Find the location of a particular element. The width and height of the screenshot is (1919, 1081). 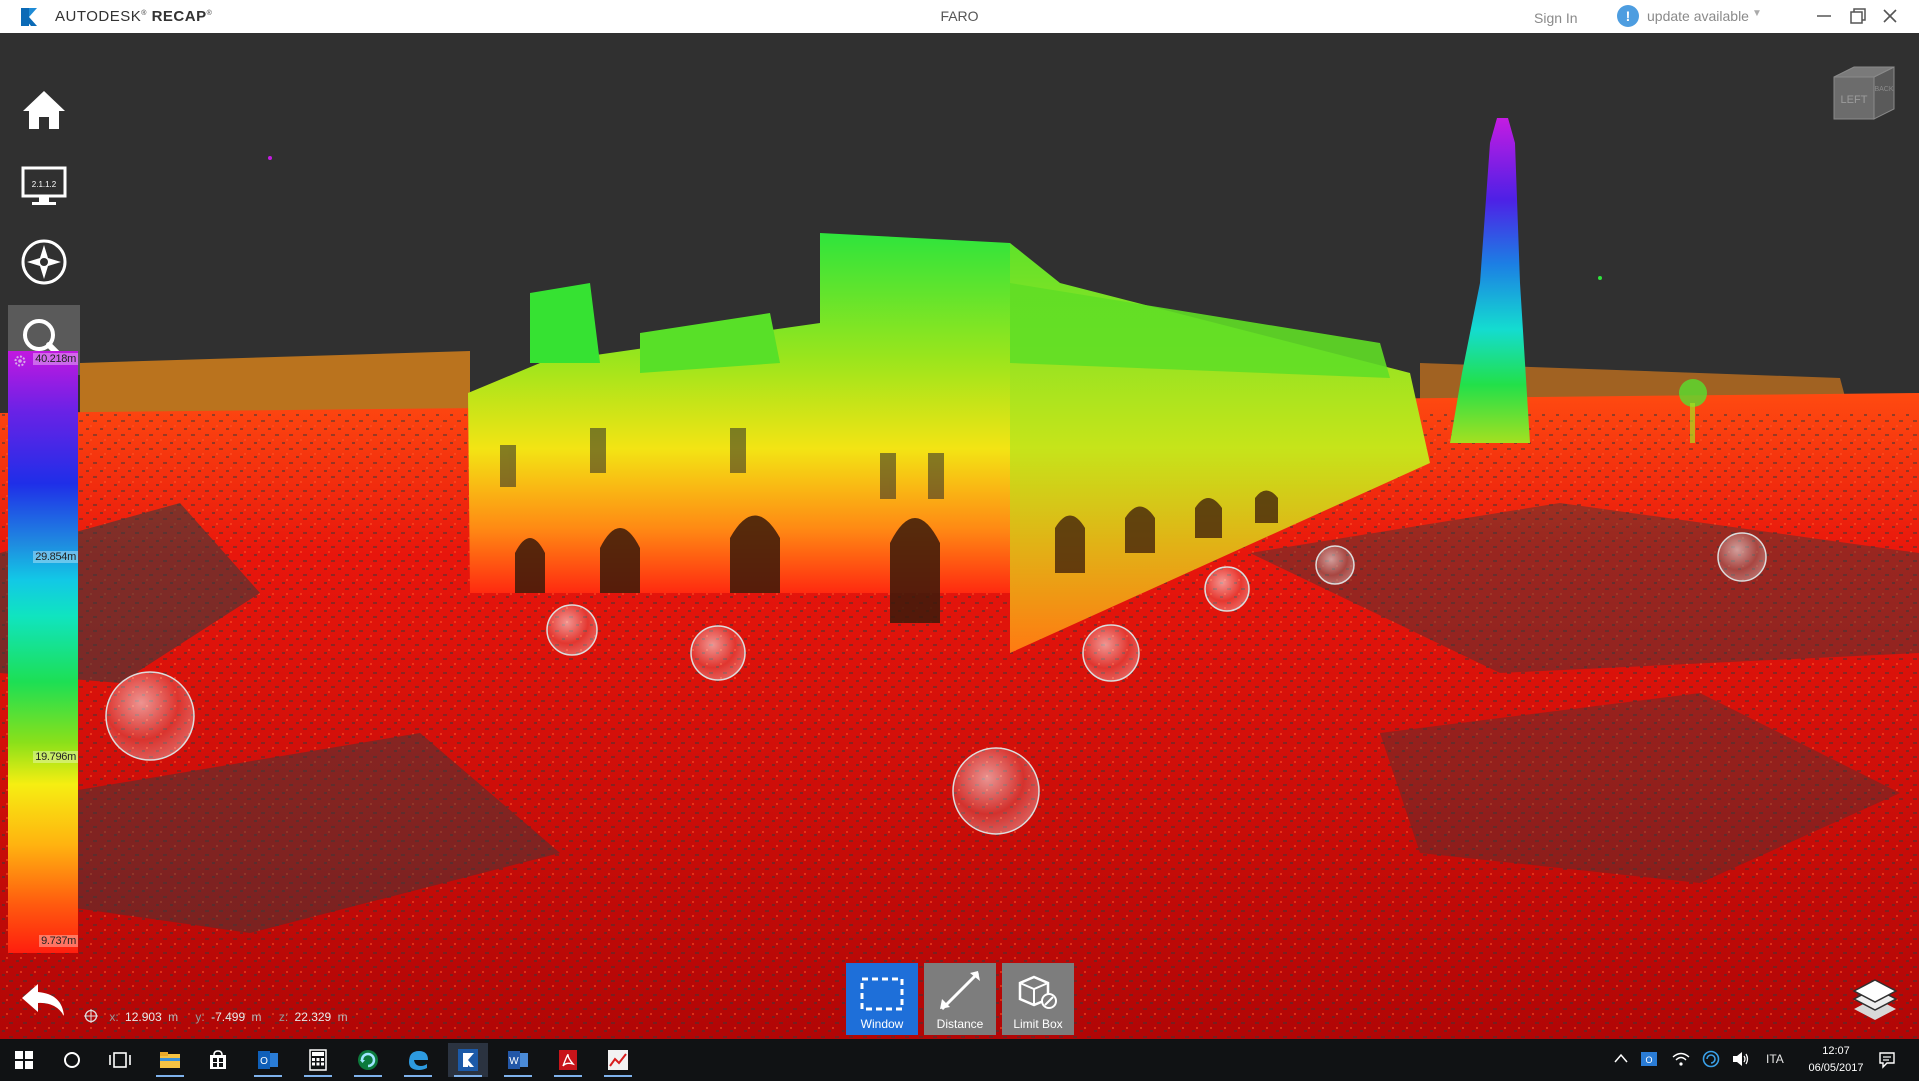

file-explorer-button is located at coordinates (170, 1060).